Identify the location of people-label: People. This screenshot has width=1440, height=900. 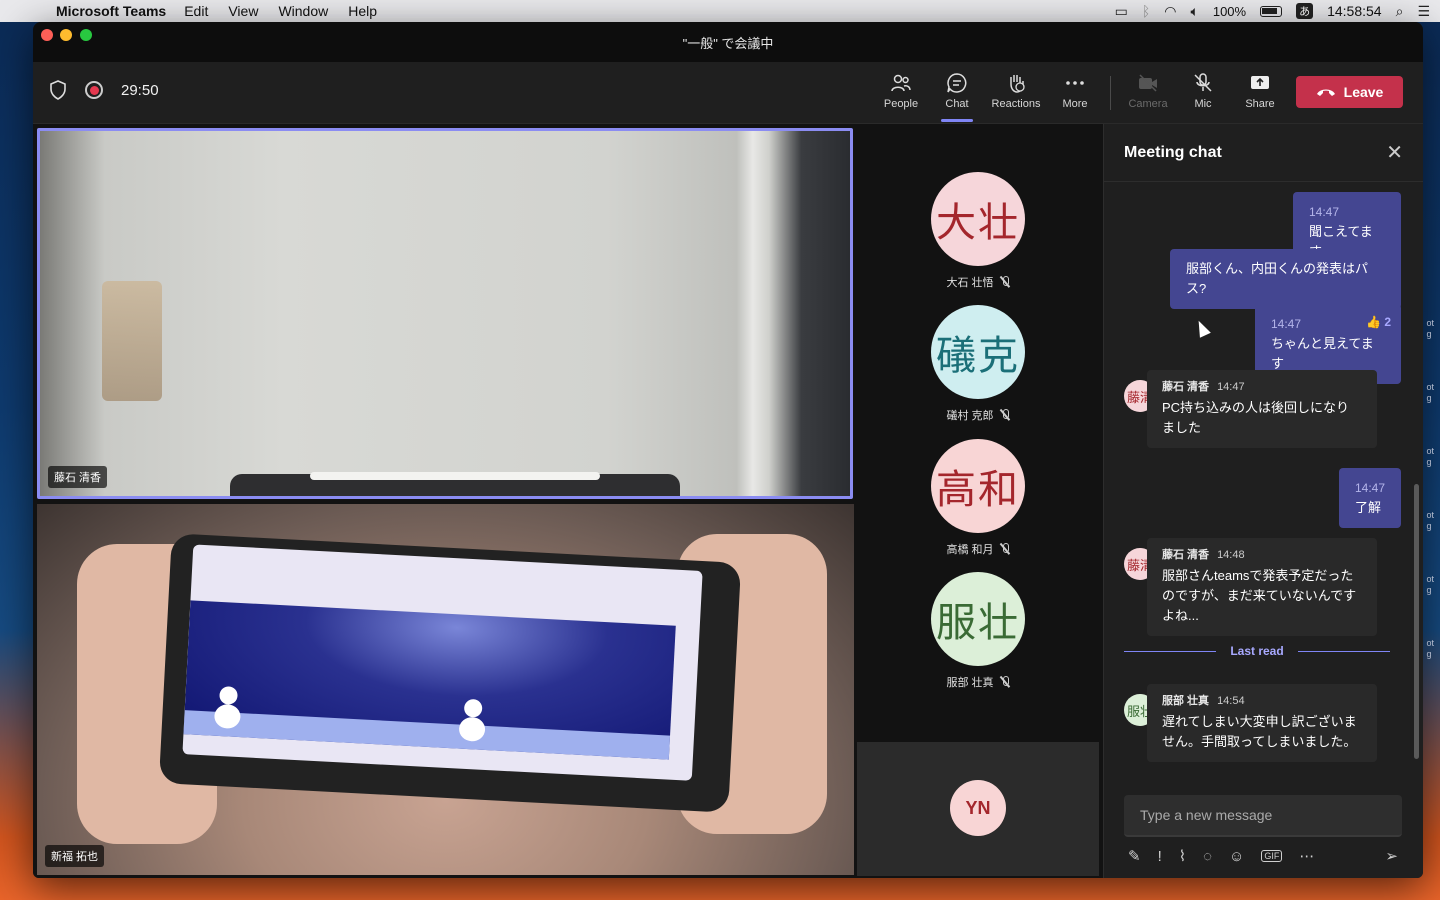
(901, 104).